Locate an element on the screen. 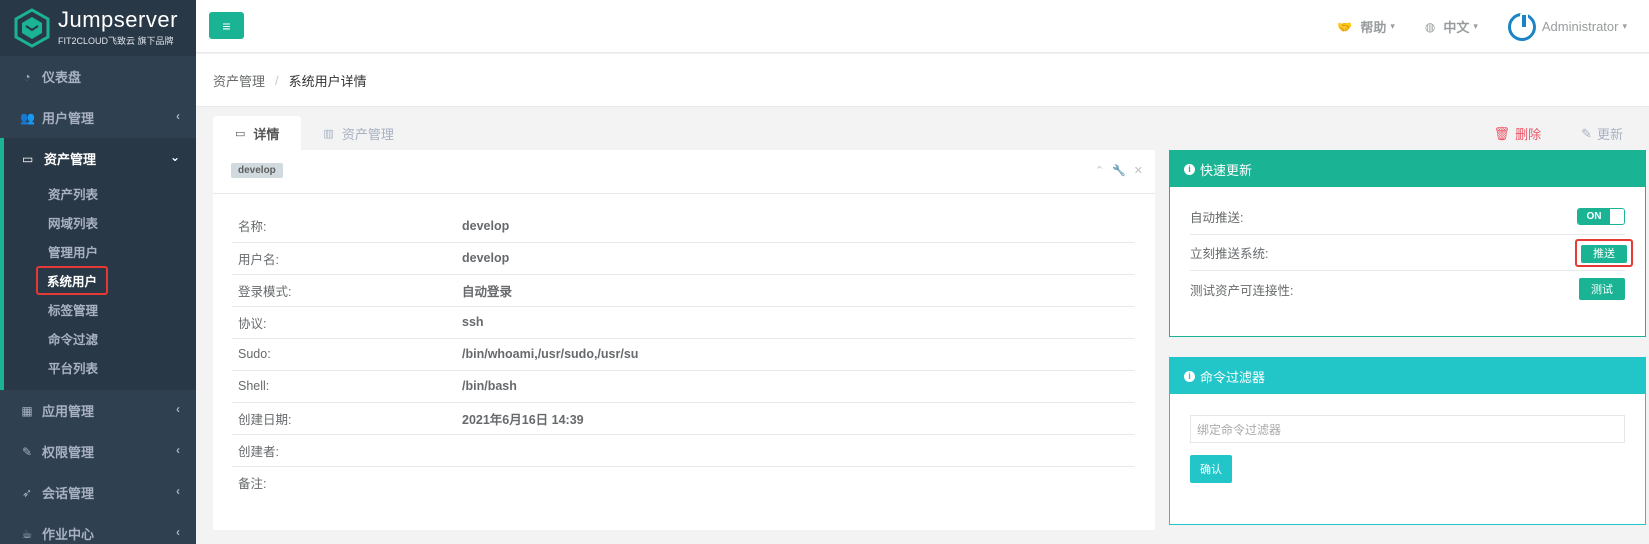 The width and height of the screenshot is (1649, 544). tab-detail: ▭ 详情 is located at coordinates (257, 133).